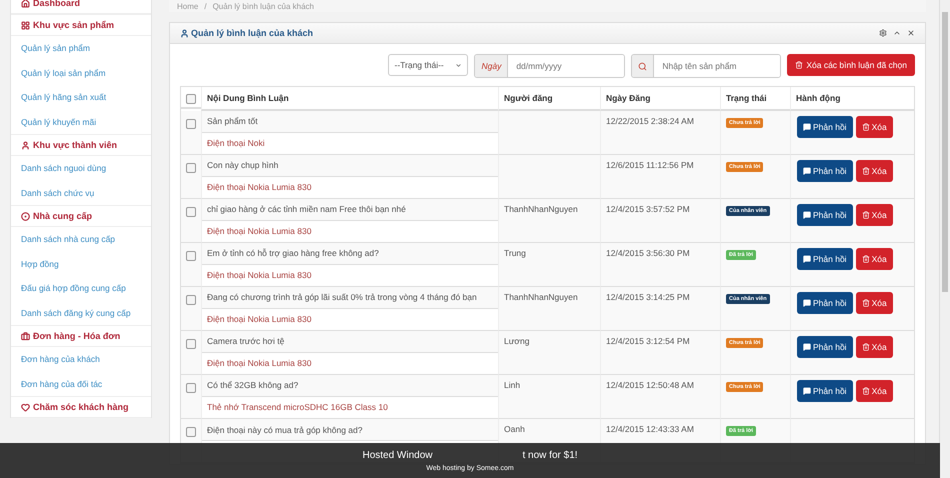  Describe the element at coordinates (911, 33) in the screenshot. I see `close-icon` at that location.